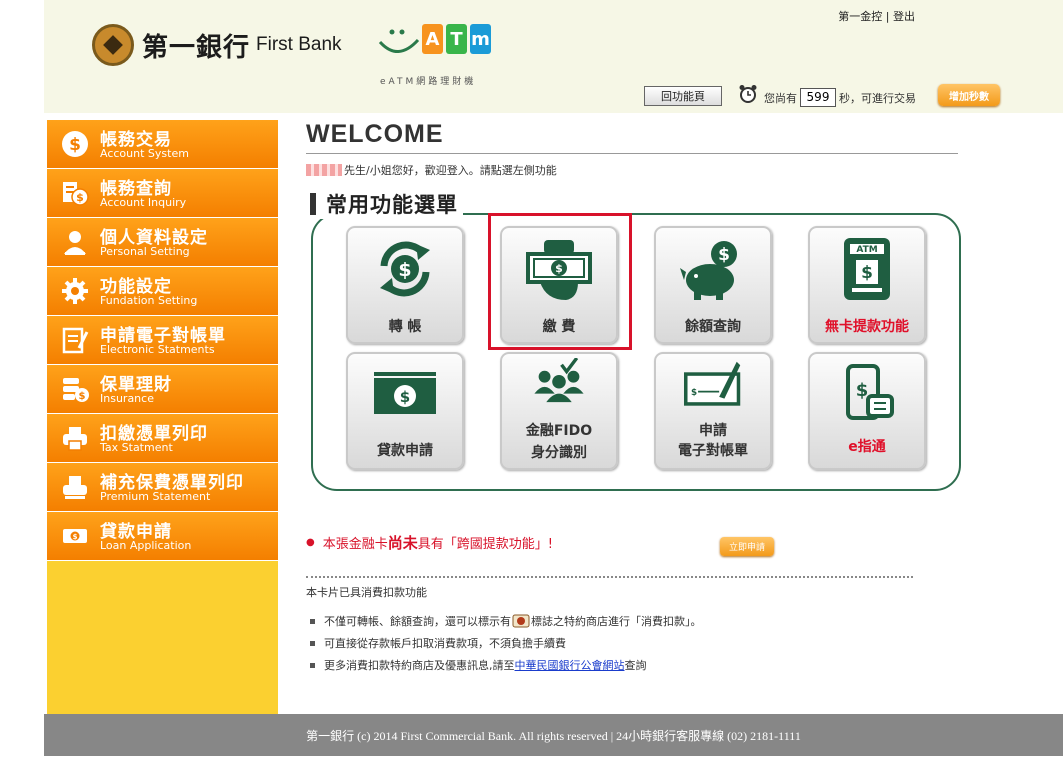  I want to click on session-timer: 您尚有 599 秒，可進行交易, so click(840, 97).